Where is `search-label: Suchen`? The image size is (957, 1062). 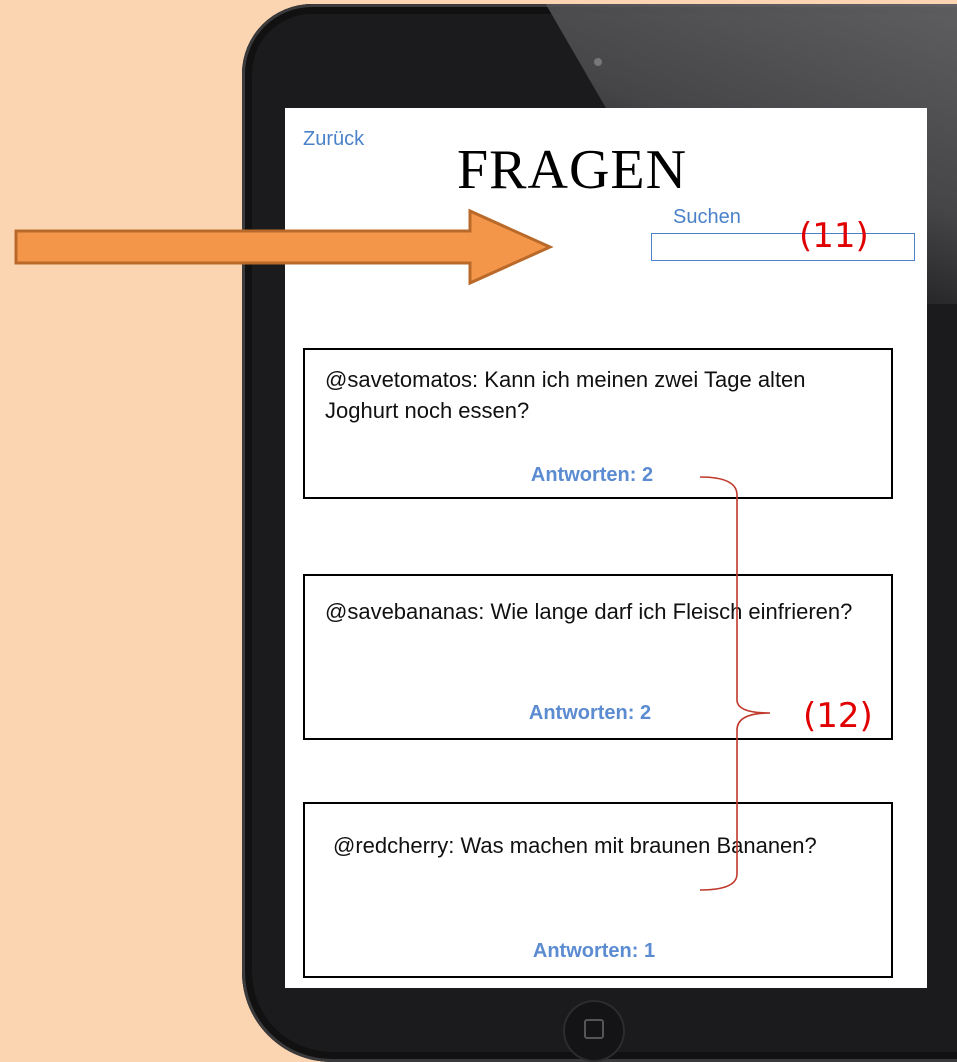 search-label: Suchen is located at coordinates (707, 217).